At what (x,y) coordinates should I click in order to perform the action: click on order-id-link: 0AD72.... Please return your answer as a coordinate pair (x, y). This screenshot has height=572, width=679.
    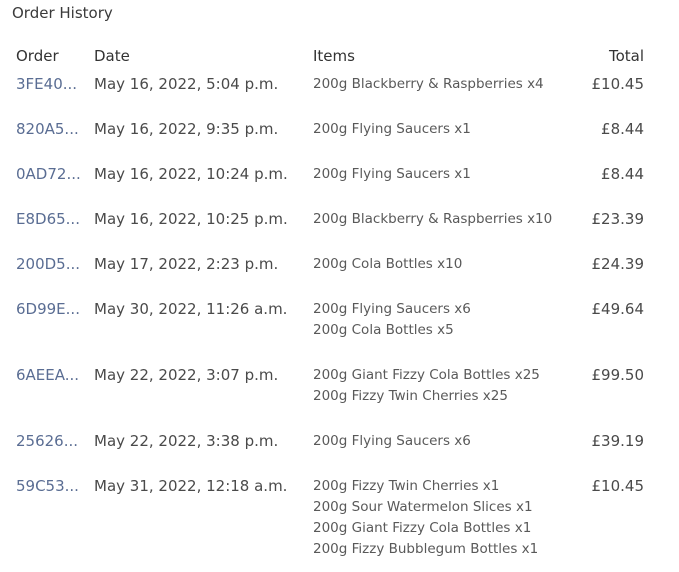
    Looking at the image, I should click on (48, 174).